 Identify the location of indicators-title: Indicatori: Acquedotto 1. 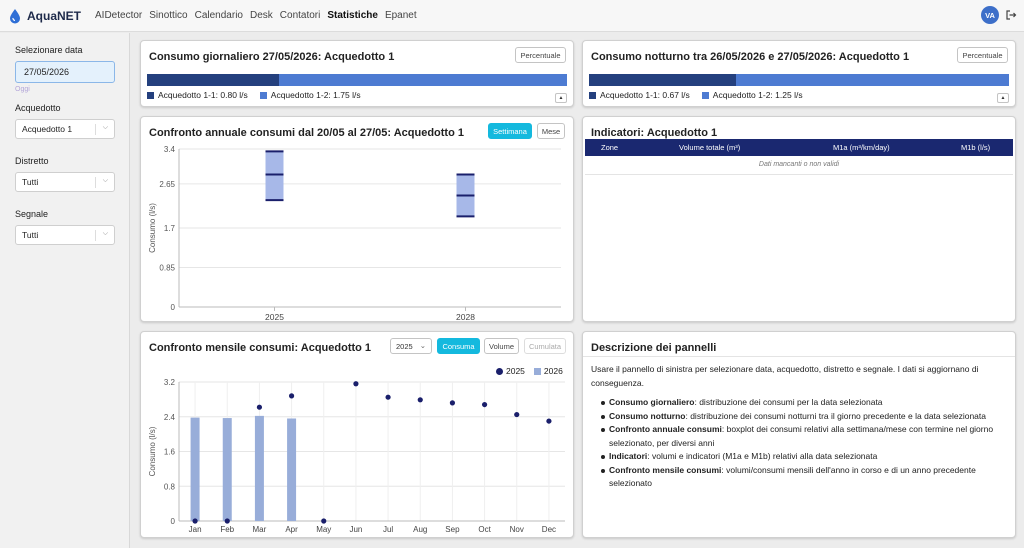
(654, 133).